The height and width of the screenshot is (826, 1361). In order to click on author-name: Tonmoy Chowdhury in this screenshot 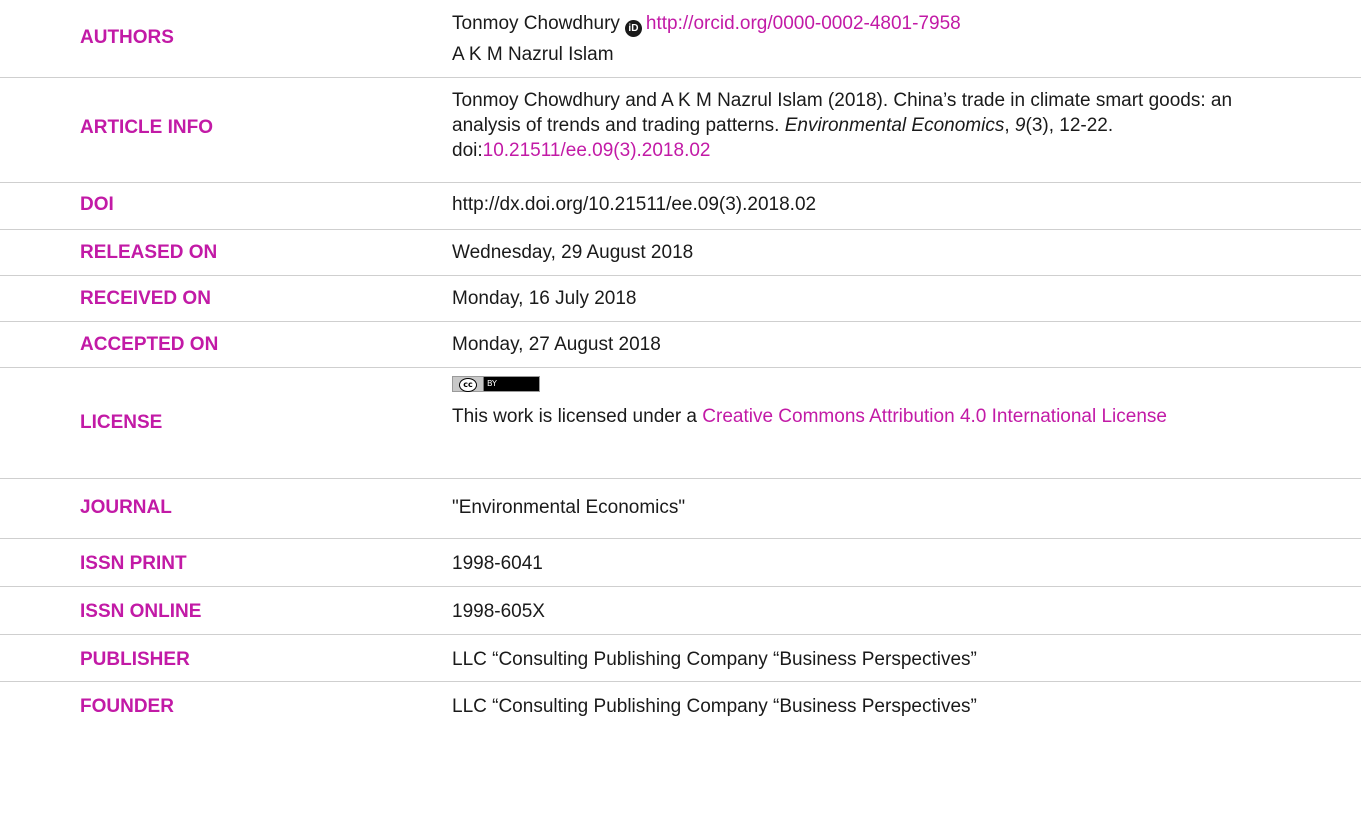, I will do `click(536, 23)`.